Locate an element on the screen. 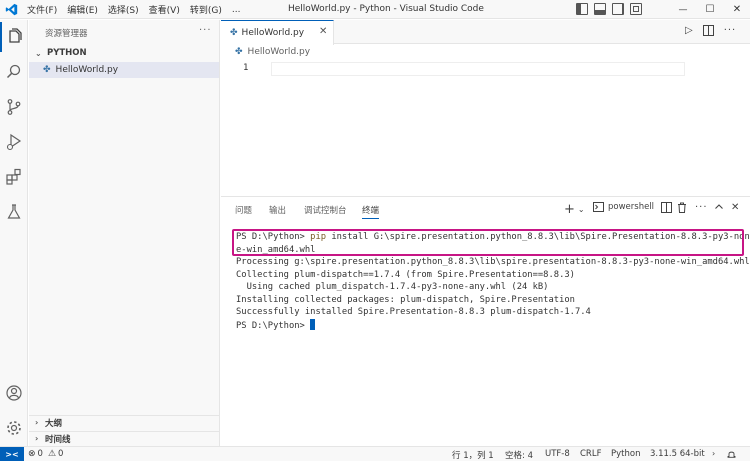 The image size is (750, 461). new-terminal-button: + ⌄ is located at coordinates (574, 209).